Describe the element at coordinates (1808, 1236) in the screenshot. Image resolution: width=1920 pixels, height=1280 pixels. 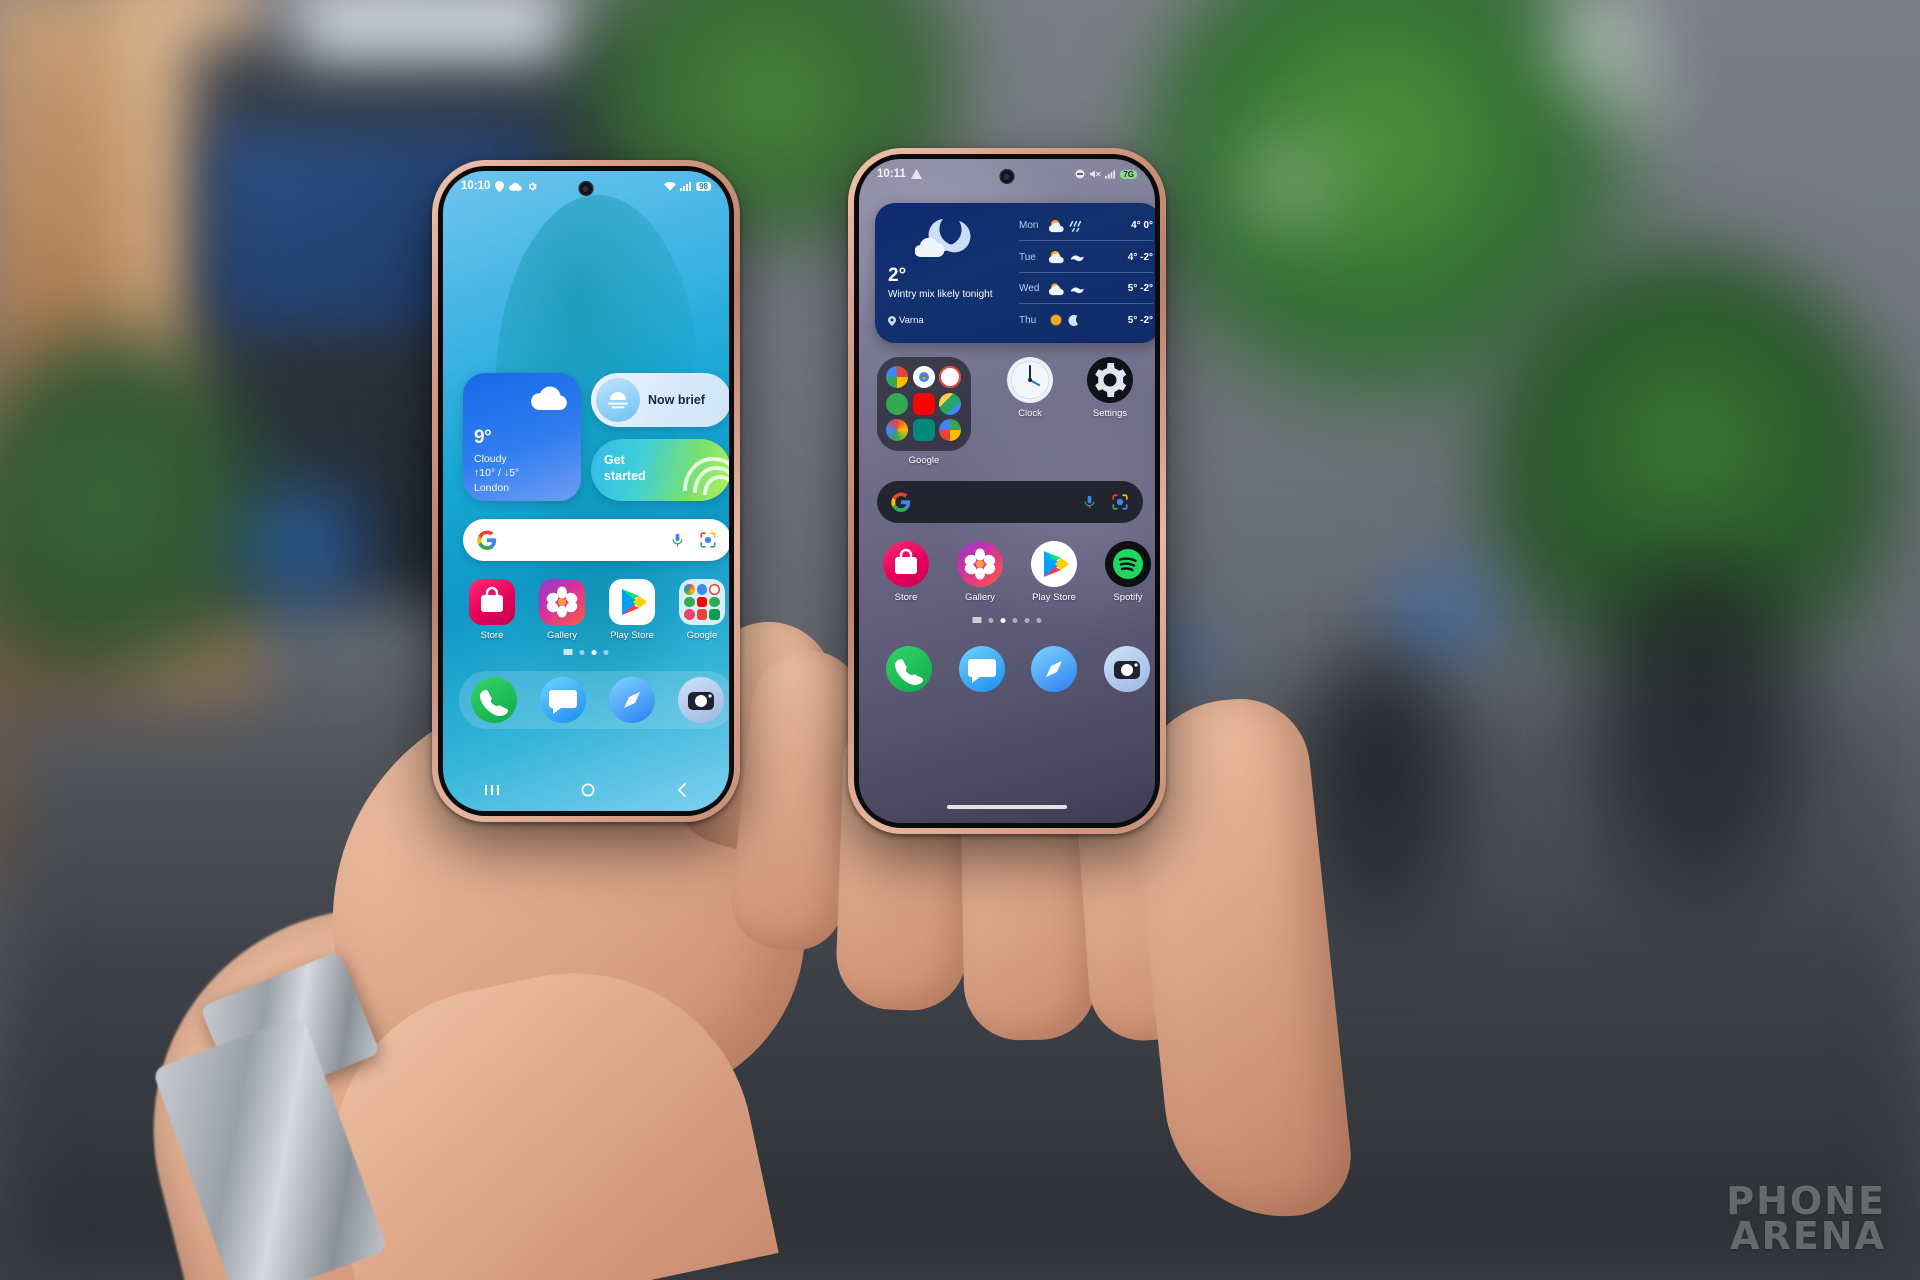
I see `watermark-line2: ARENA` at that location.